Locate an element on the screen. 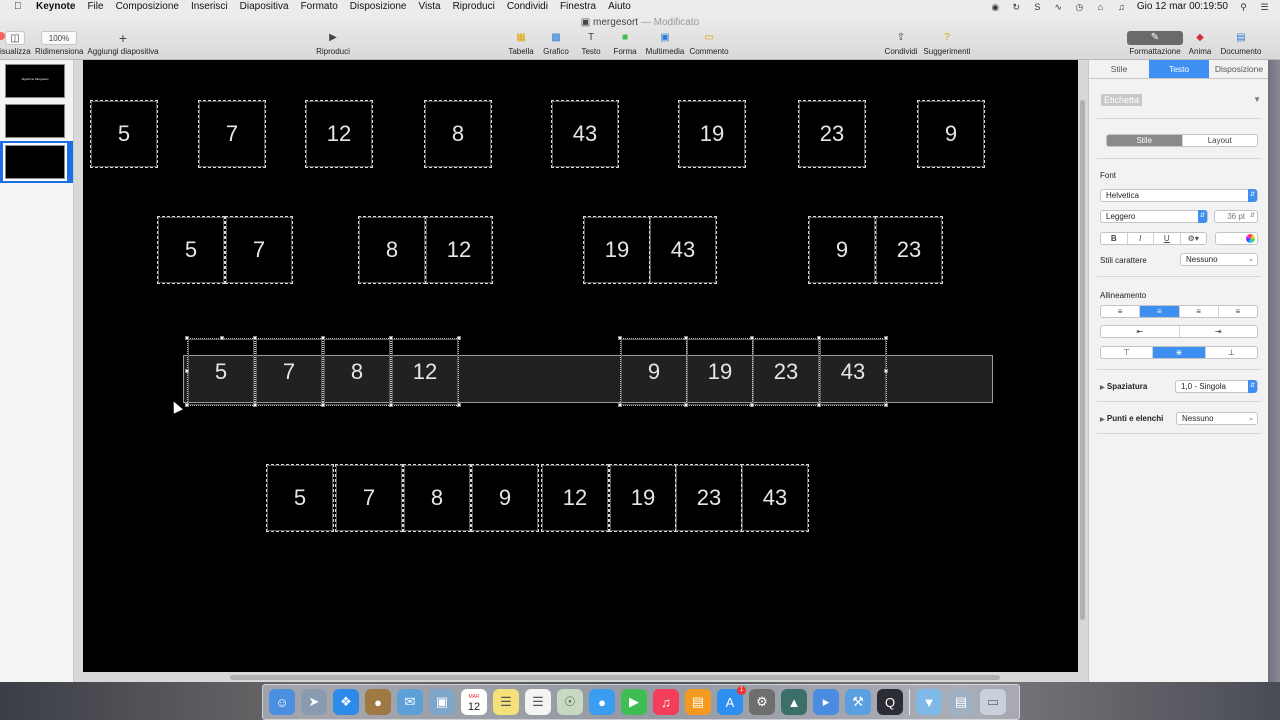 The image size is (1280, 720). horizontal-scrollbar is located at coordinates (615, 677).